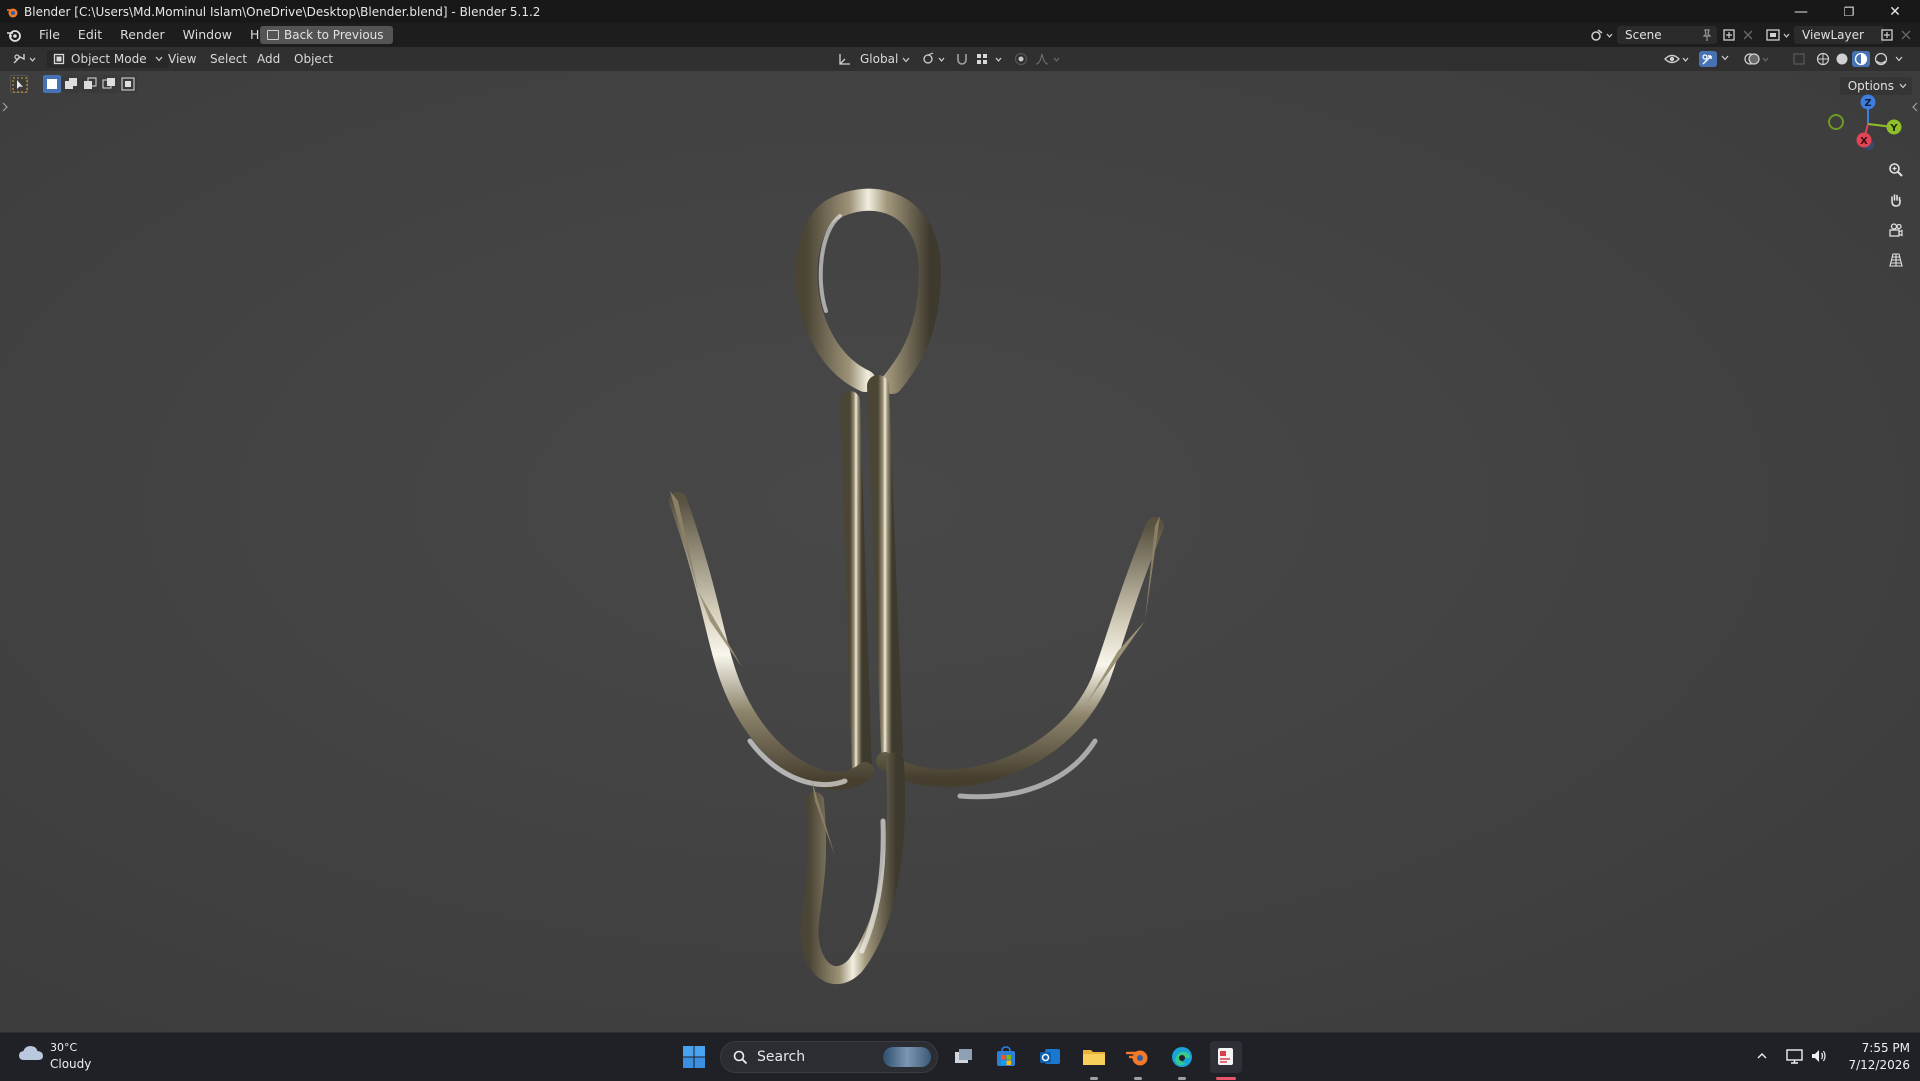 The image size is (1920, 1081). I want to click on menu-add: Add, so click(268, 59).